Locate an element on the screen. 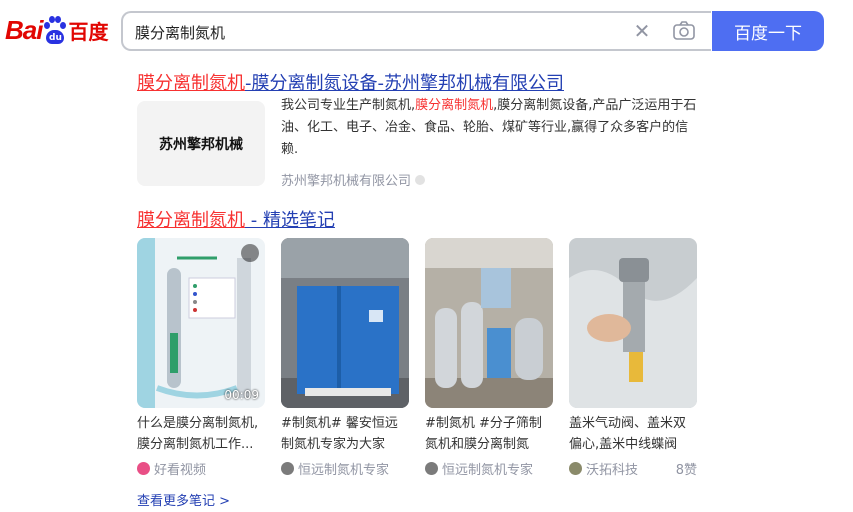 This screenshot has height=512, width=853. search-input is located at coordinates (375, 32).